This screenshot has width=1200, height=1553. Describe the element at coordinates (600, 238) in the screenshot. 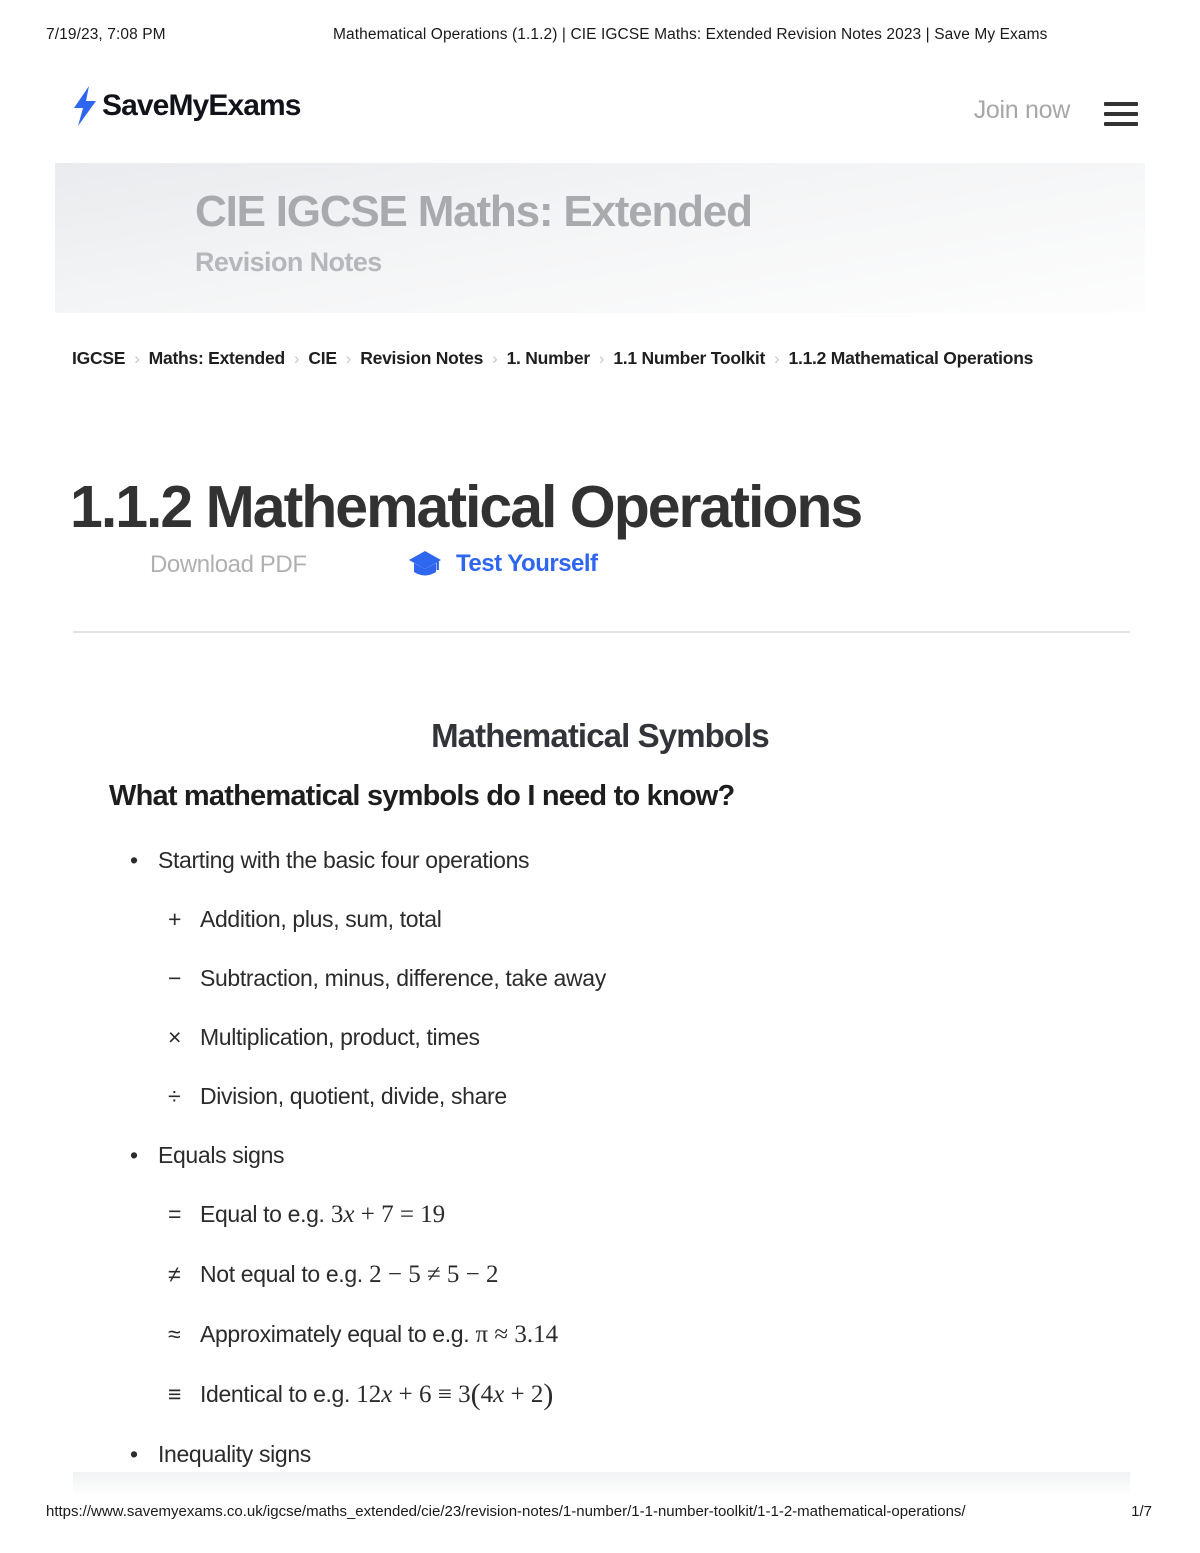

I see `course-banner: CIE IGCSE Maths: Extended Revision Notes` at that location.